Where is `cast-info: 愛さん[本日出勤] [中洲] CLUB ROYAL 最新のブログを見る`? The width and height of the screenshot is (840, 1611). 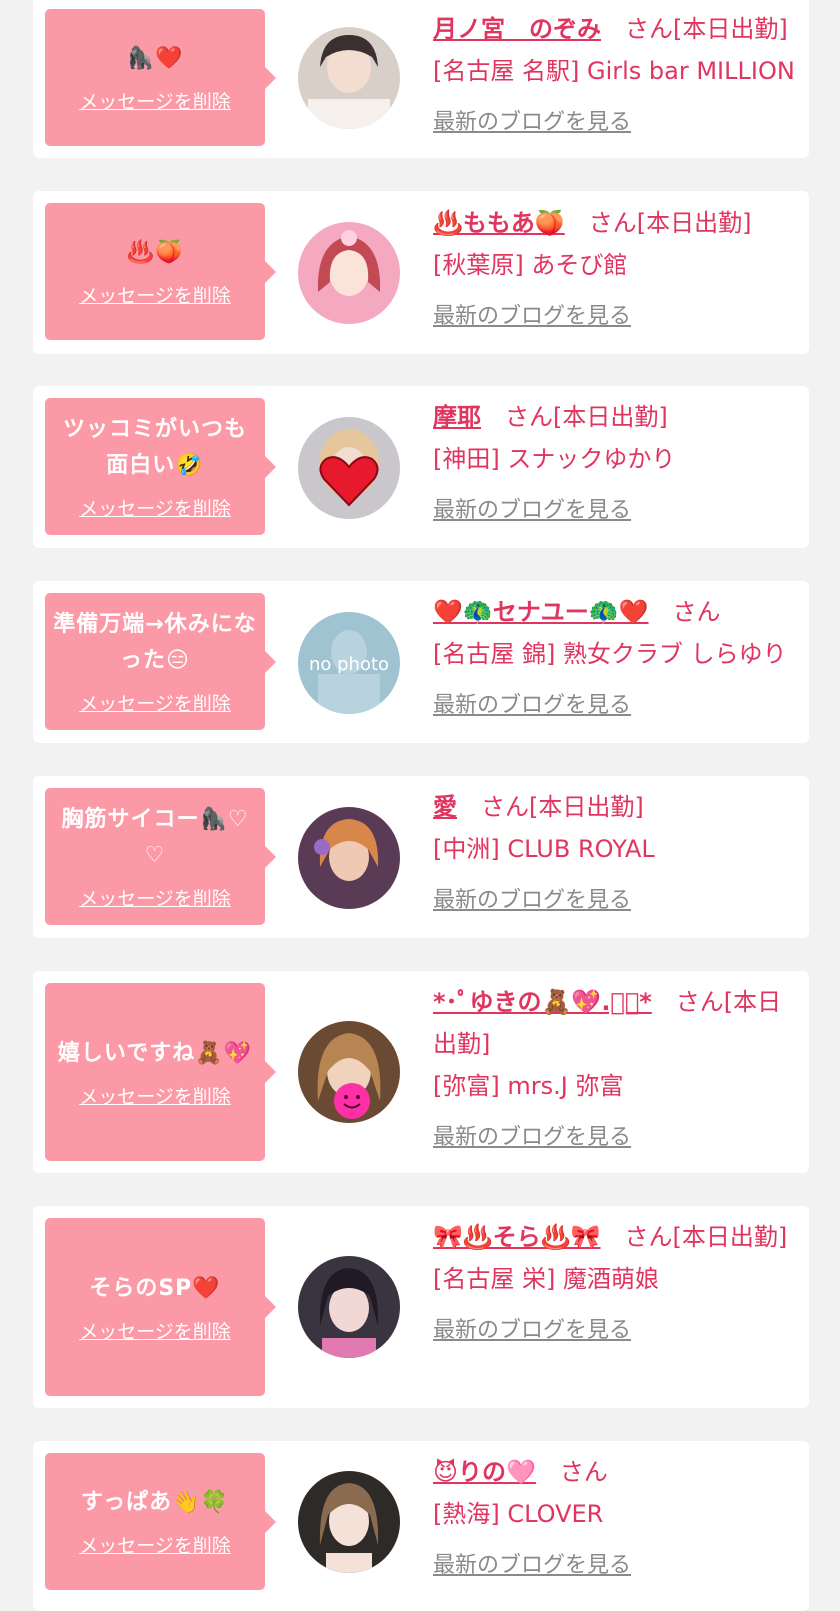 cast-info: 愛さん[本日出勤] [中洲] CLUB ROYAL 最新のブログを見る is located at coordinates (616, 850).